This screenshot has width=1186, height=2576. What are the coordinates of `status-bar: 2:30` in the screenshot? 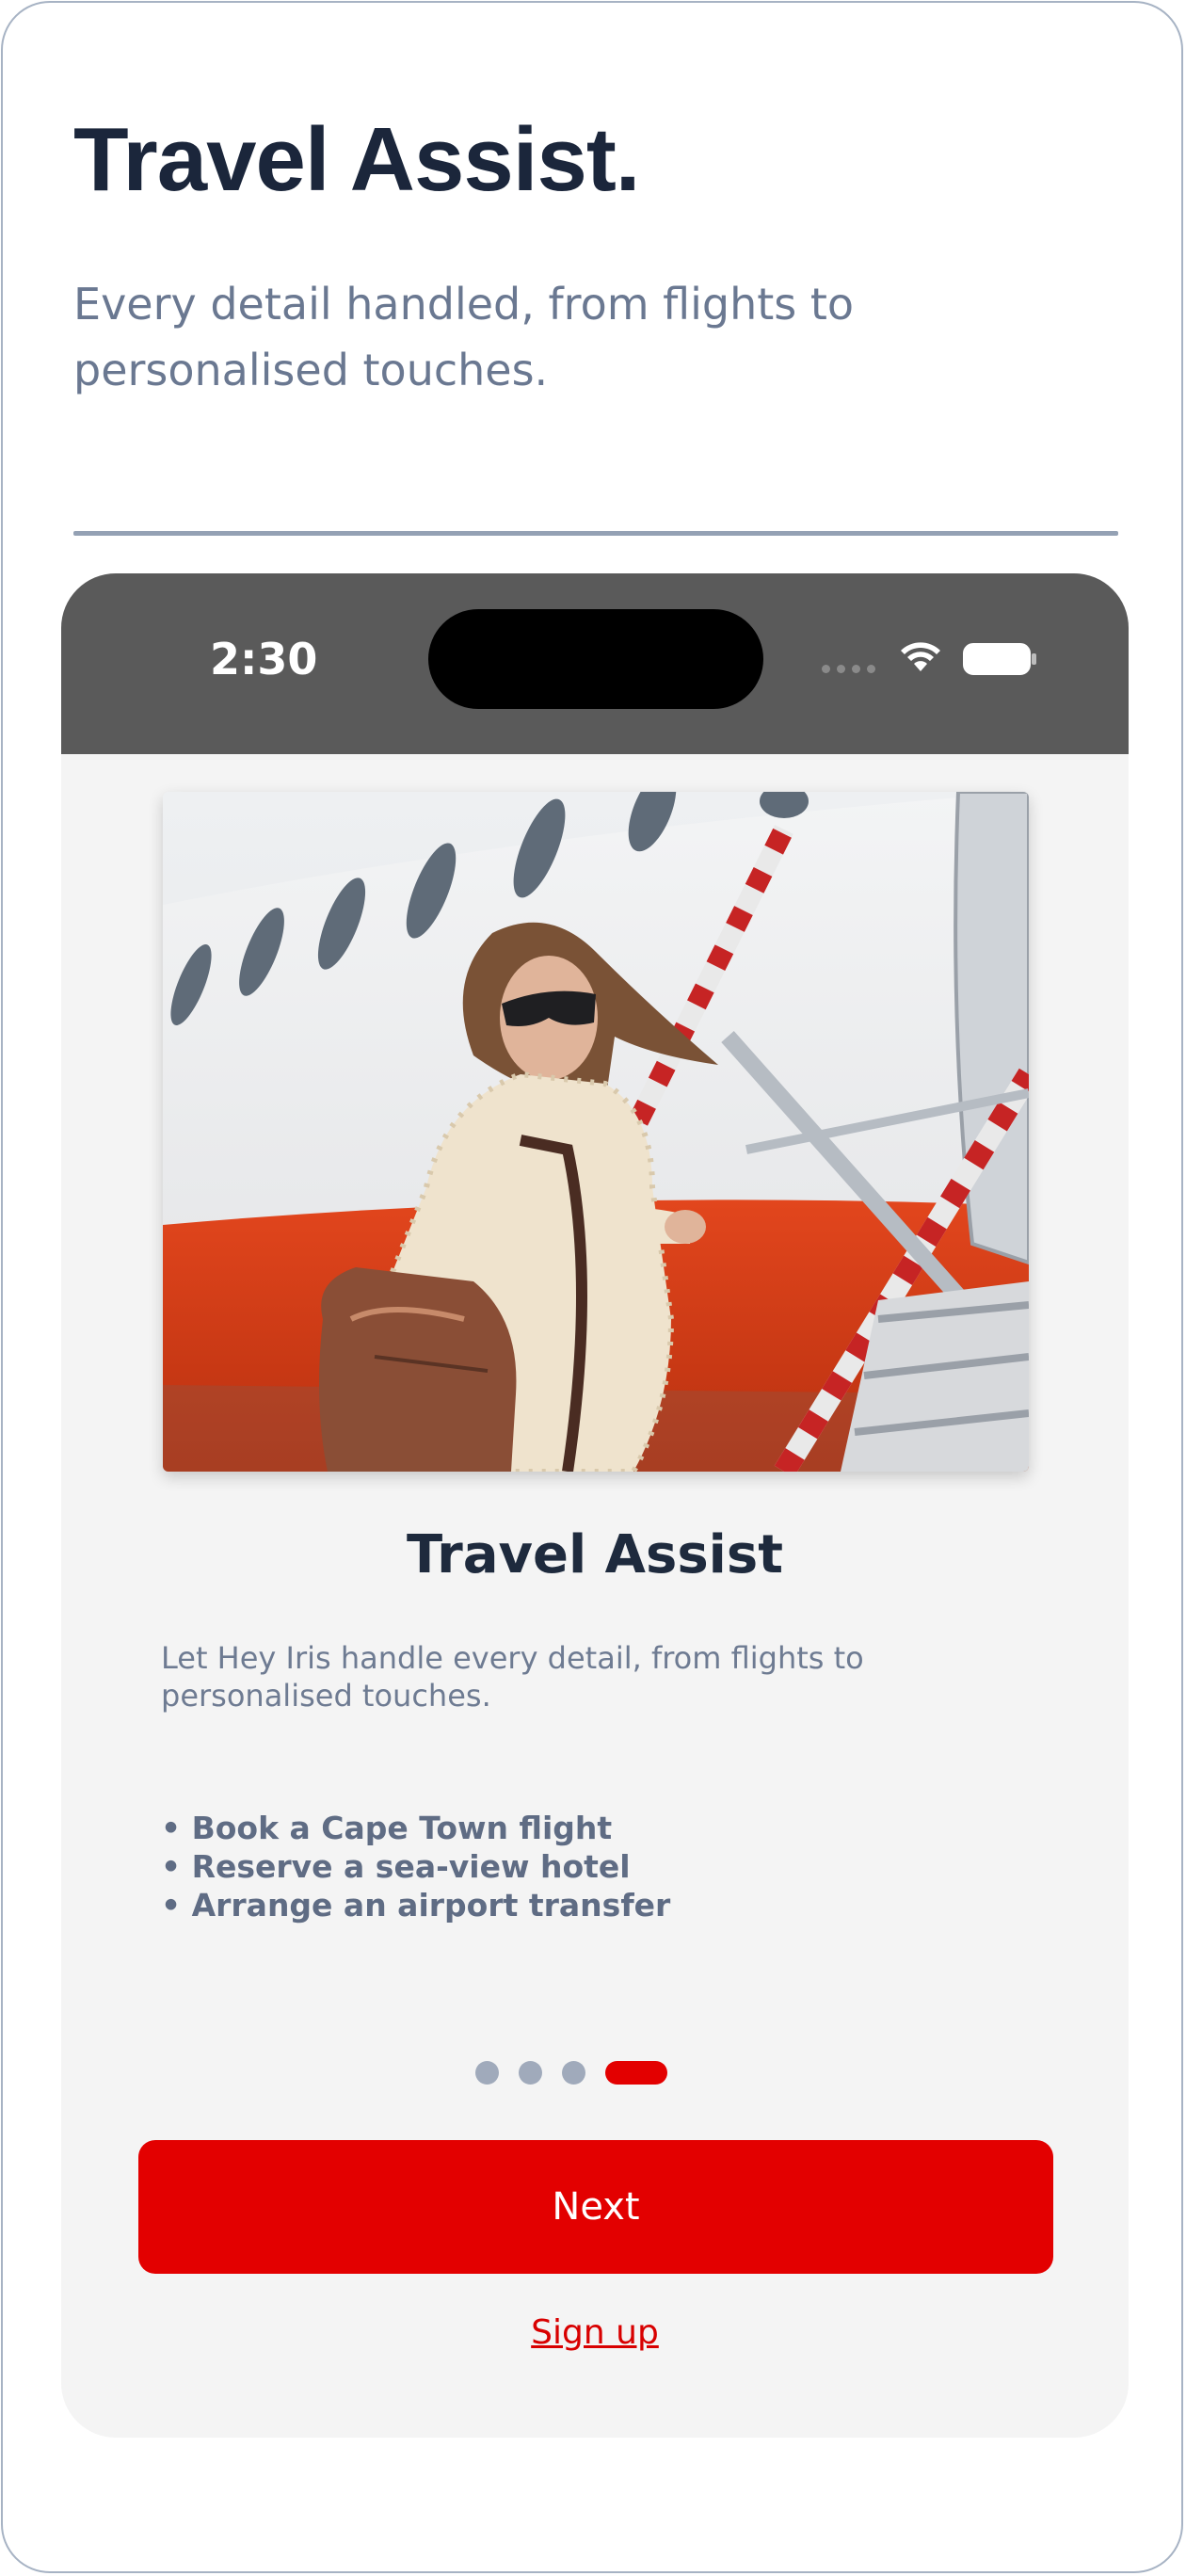 It's located at (595, 663).